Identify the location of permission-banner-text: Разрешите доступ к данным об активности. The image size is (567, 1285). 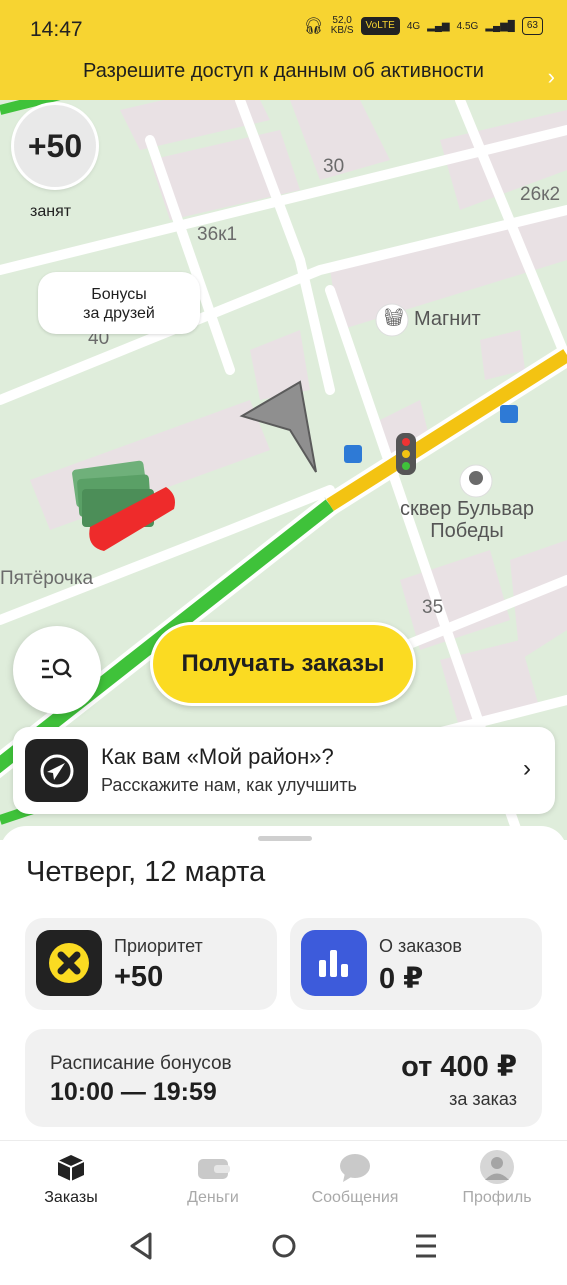
(283, 78).